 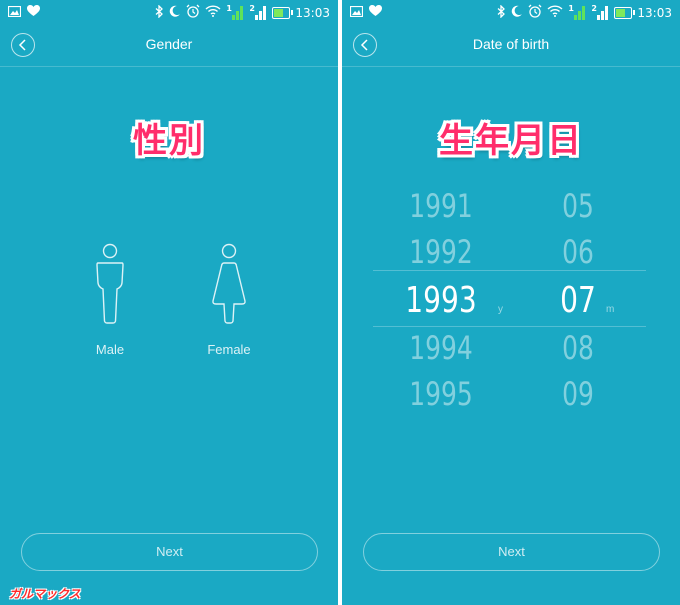 What do you see at coordinates (610, 309) in the screenshot?
I see `month-unit-label: m` at bounding box center [610, 309].